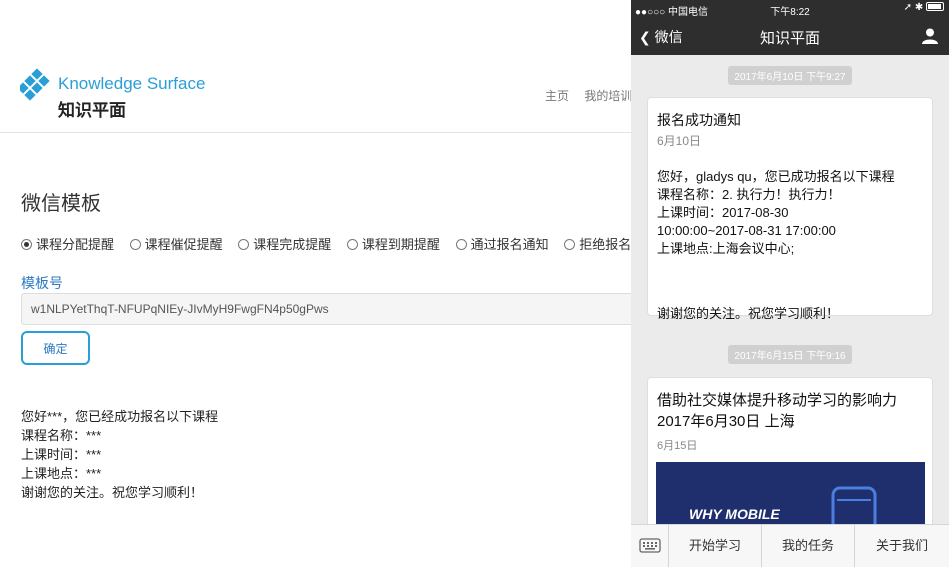 This screenshot has width=949, height=567. What do you see at coordinates (808, 546) in the screenshot?
I see `menu-my-tasks: 我的任务` at bounding box center [808, 546].